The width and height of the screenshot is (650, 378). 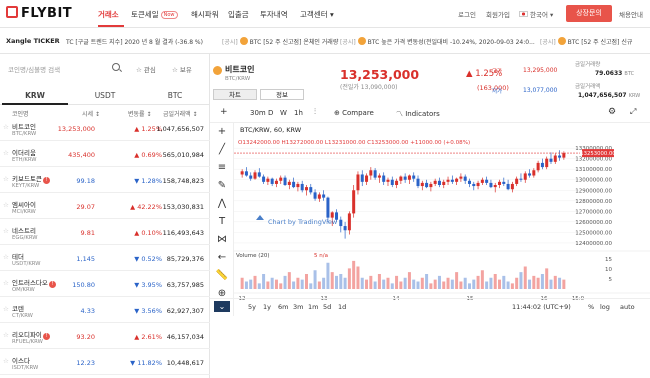 What do you see at coordinates (105, 311) in the screenshot?
I see `market-row: ☆ 코텐 CT/KRW 4.33 ▼ 3.56% 62,927,307` at bounding box center [105, 311].